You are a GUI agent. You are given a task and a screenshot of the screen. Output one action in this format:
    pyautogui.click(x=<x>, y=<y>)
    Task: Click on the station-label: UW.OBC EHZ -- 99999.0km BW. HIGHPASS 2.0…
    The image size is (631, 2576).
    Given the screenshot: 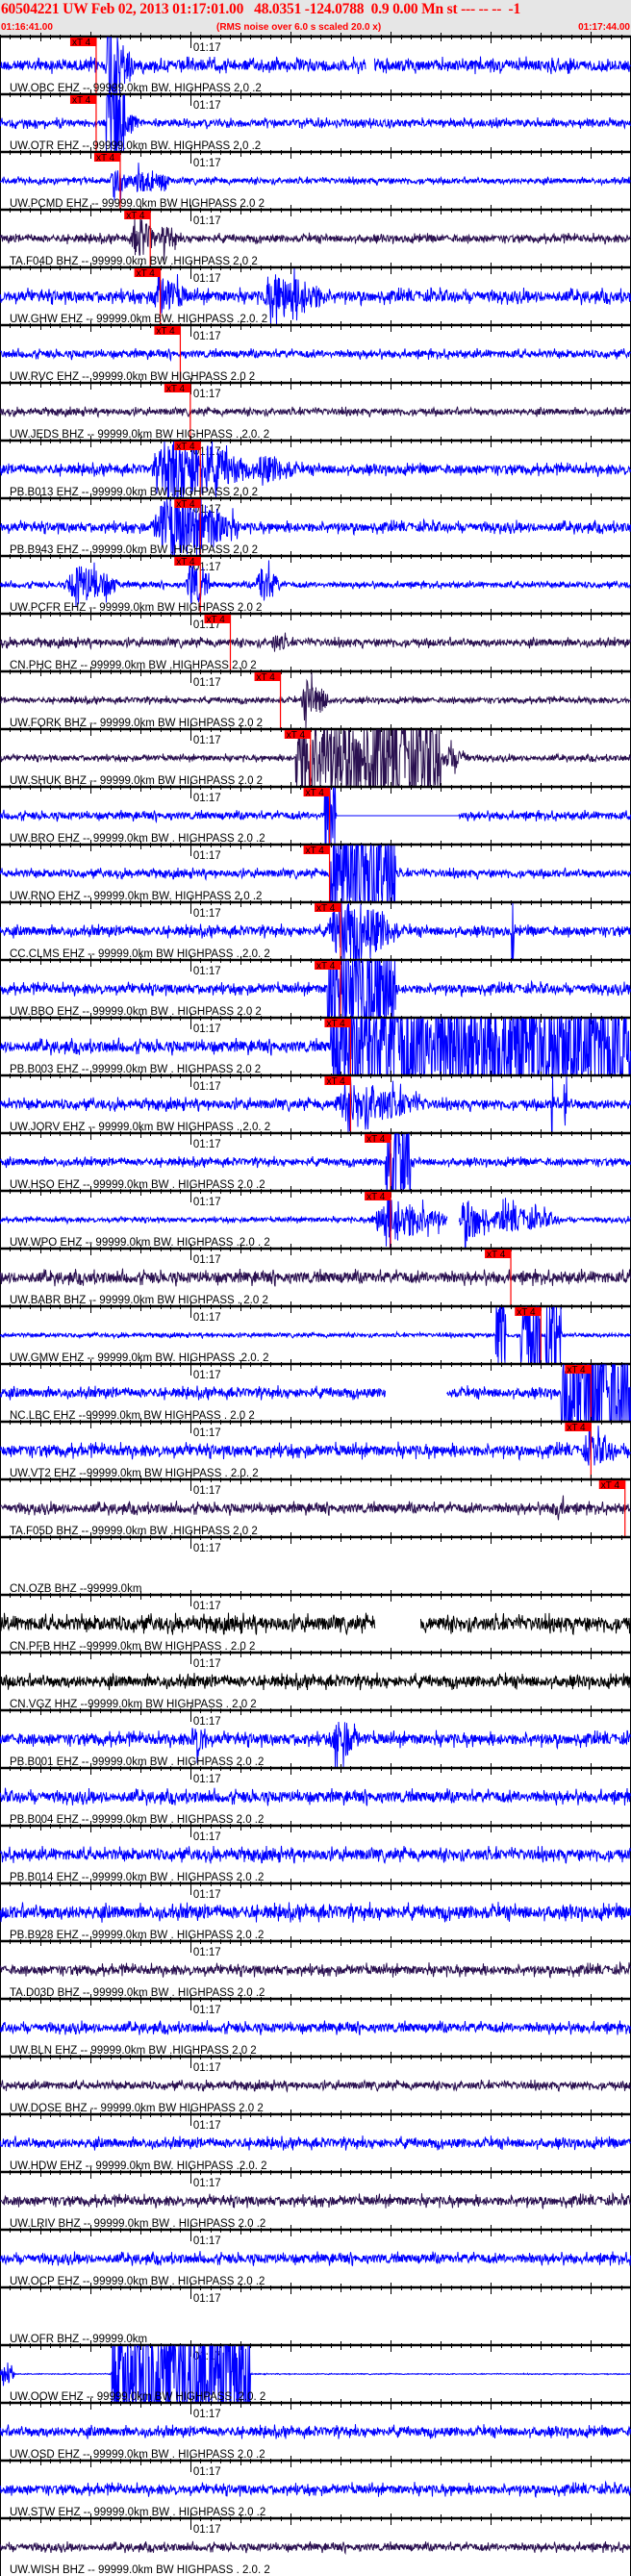 What is the action you would take?
    pyautogui.click(x=136, y=88)
    